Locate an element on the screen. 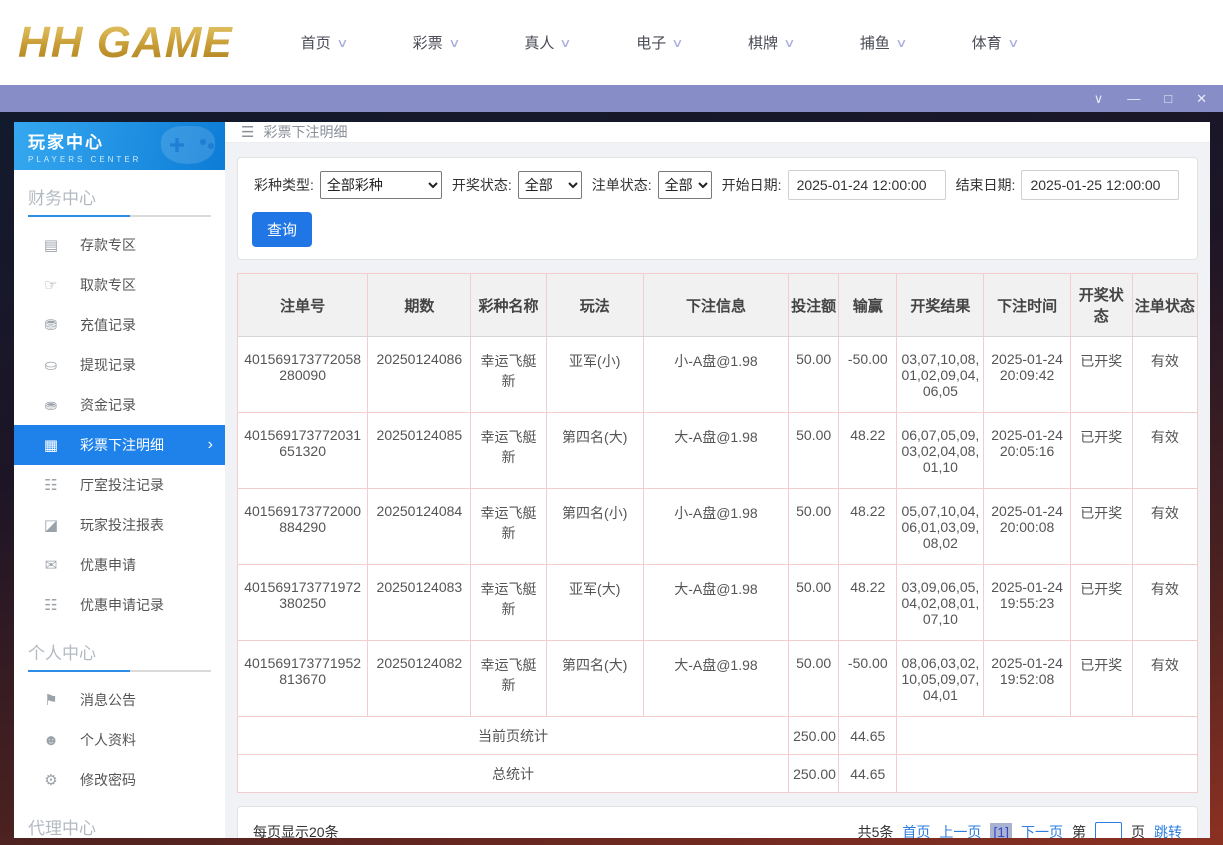 The image size is (1223, 845). column-header: 开奖结果 is located at coordinates (940, 305).